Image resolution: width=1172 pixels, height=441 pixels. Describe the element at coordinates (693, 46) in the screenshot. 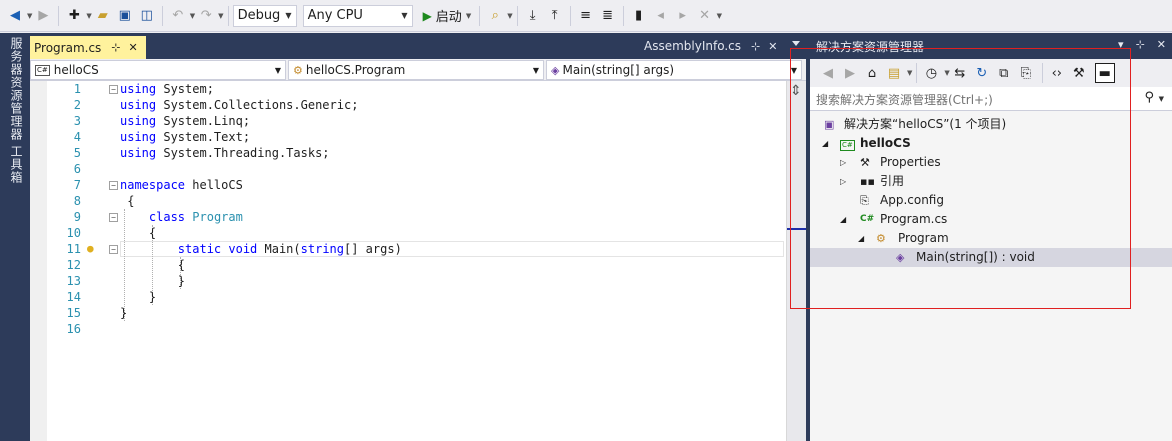

I see `tab-label: AssemblyInfo.cs` at that location.